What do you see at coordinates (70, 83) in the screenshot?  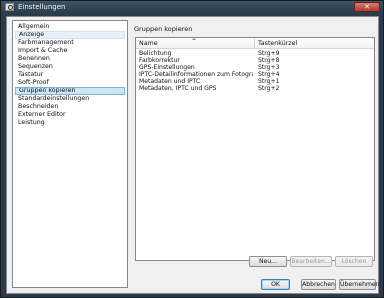 I see `sidebar-item-soft-proof: Soft-Proof` at bounding box center [70, 83].